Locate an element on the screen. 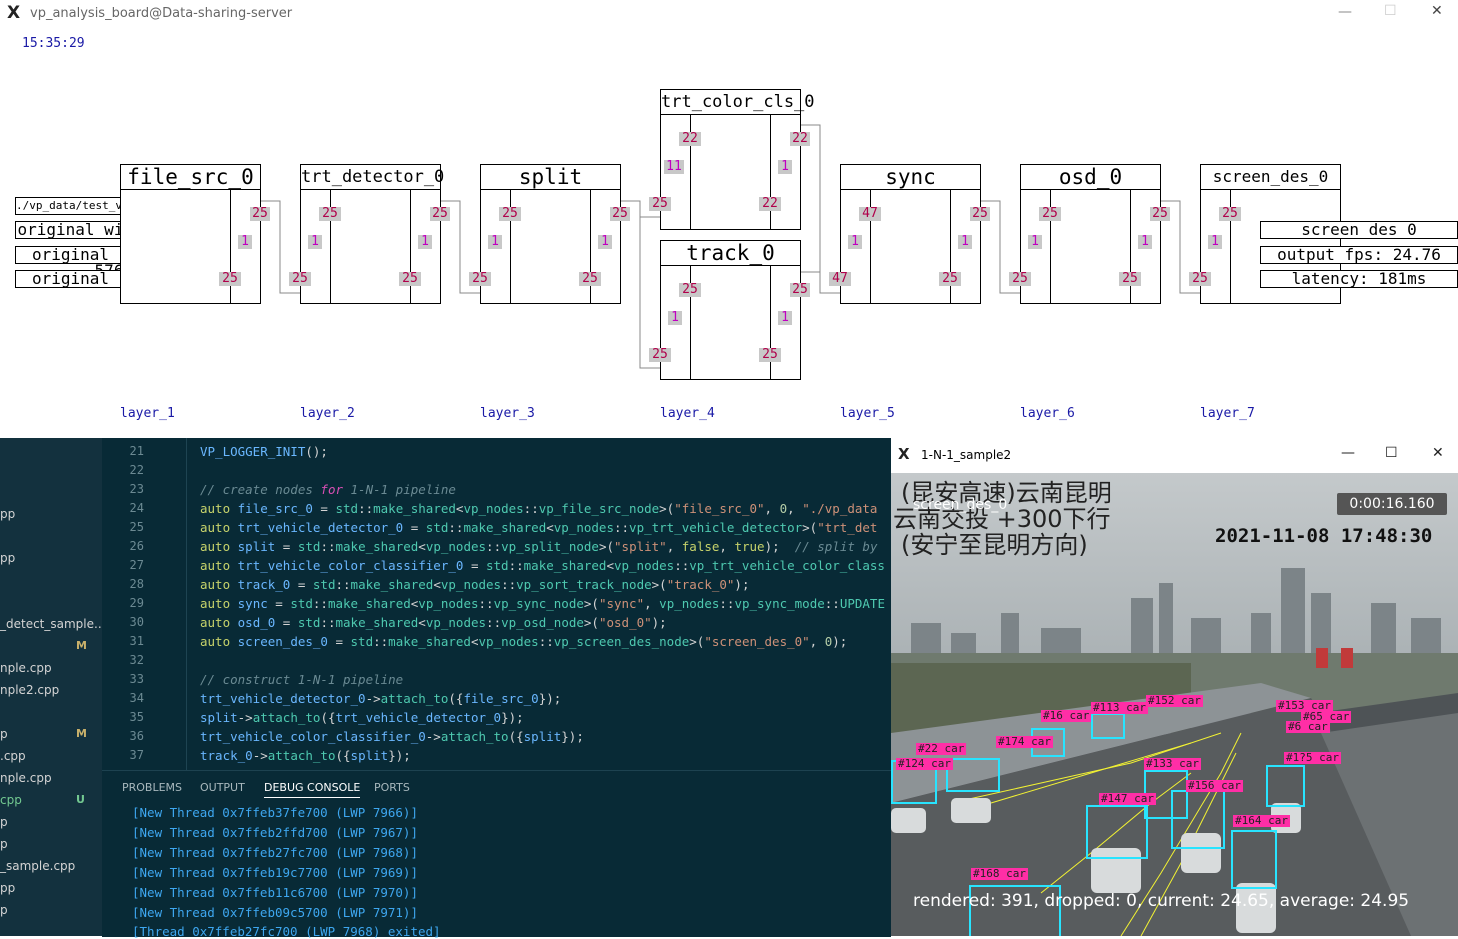 The width and height of the screenshot is (1458, 939). screen-output-fps: output_fps: 24.76 is located at coordinates (1359, 255).